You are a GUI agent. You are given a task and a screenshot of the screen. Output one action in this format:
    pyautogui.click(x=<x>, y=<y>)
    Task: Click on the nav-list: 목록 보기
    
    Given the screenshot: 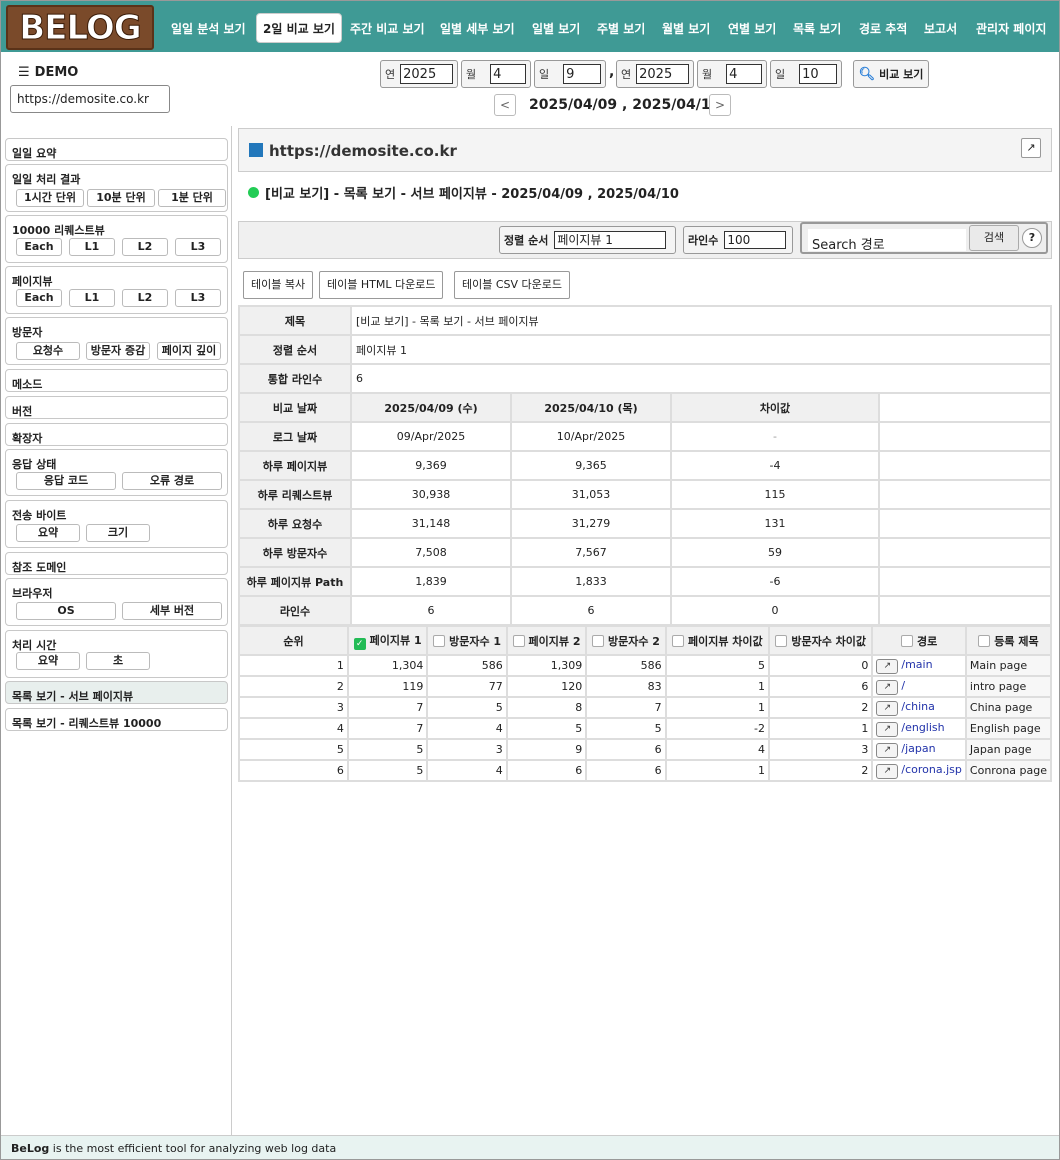 What is the action you would take?
    pyautogui.click(x=817, y=29)
    